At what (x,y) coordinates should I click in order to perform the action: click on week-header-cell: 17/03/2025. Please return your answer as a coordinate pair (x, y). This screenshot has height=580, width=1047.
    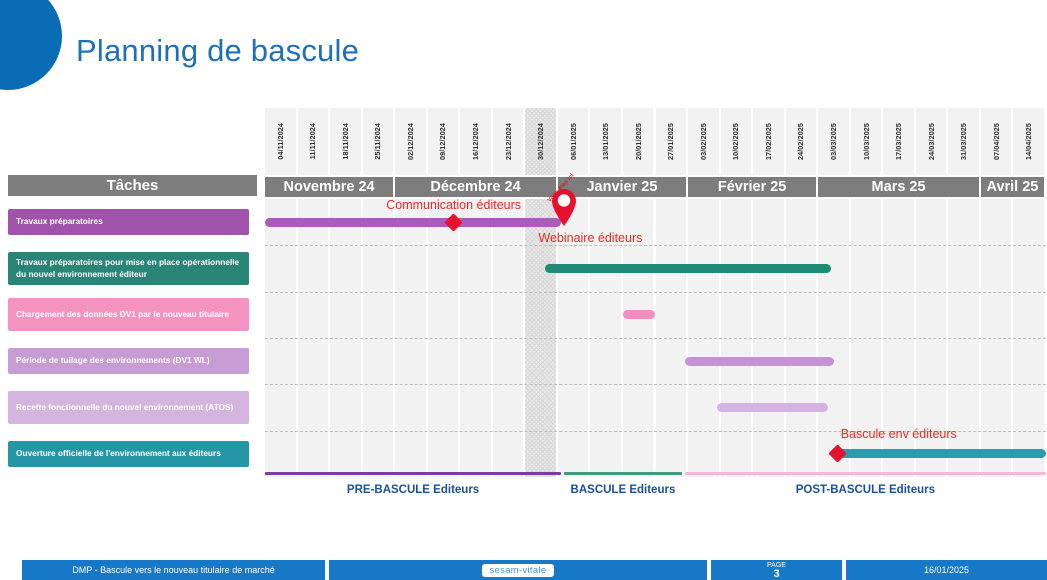
    Looking at the image, I should click on (899, 141).